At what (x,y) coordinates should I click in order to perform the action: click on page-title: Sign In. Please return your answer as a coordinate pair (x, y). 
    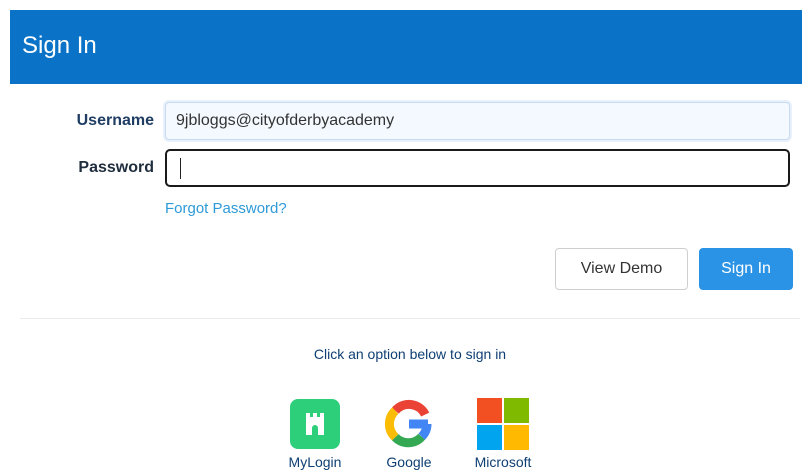
    Looking at the image, I should click on (59, 45).